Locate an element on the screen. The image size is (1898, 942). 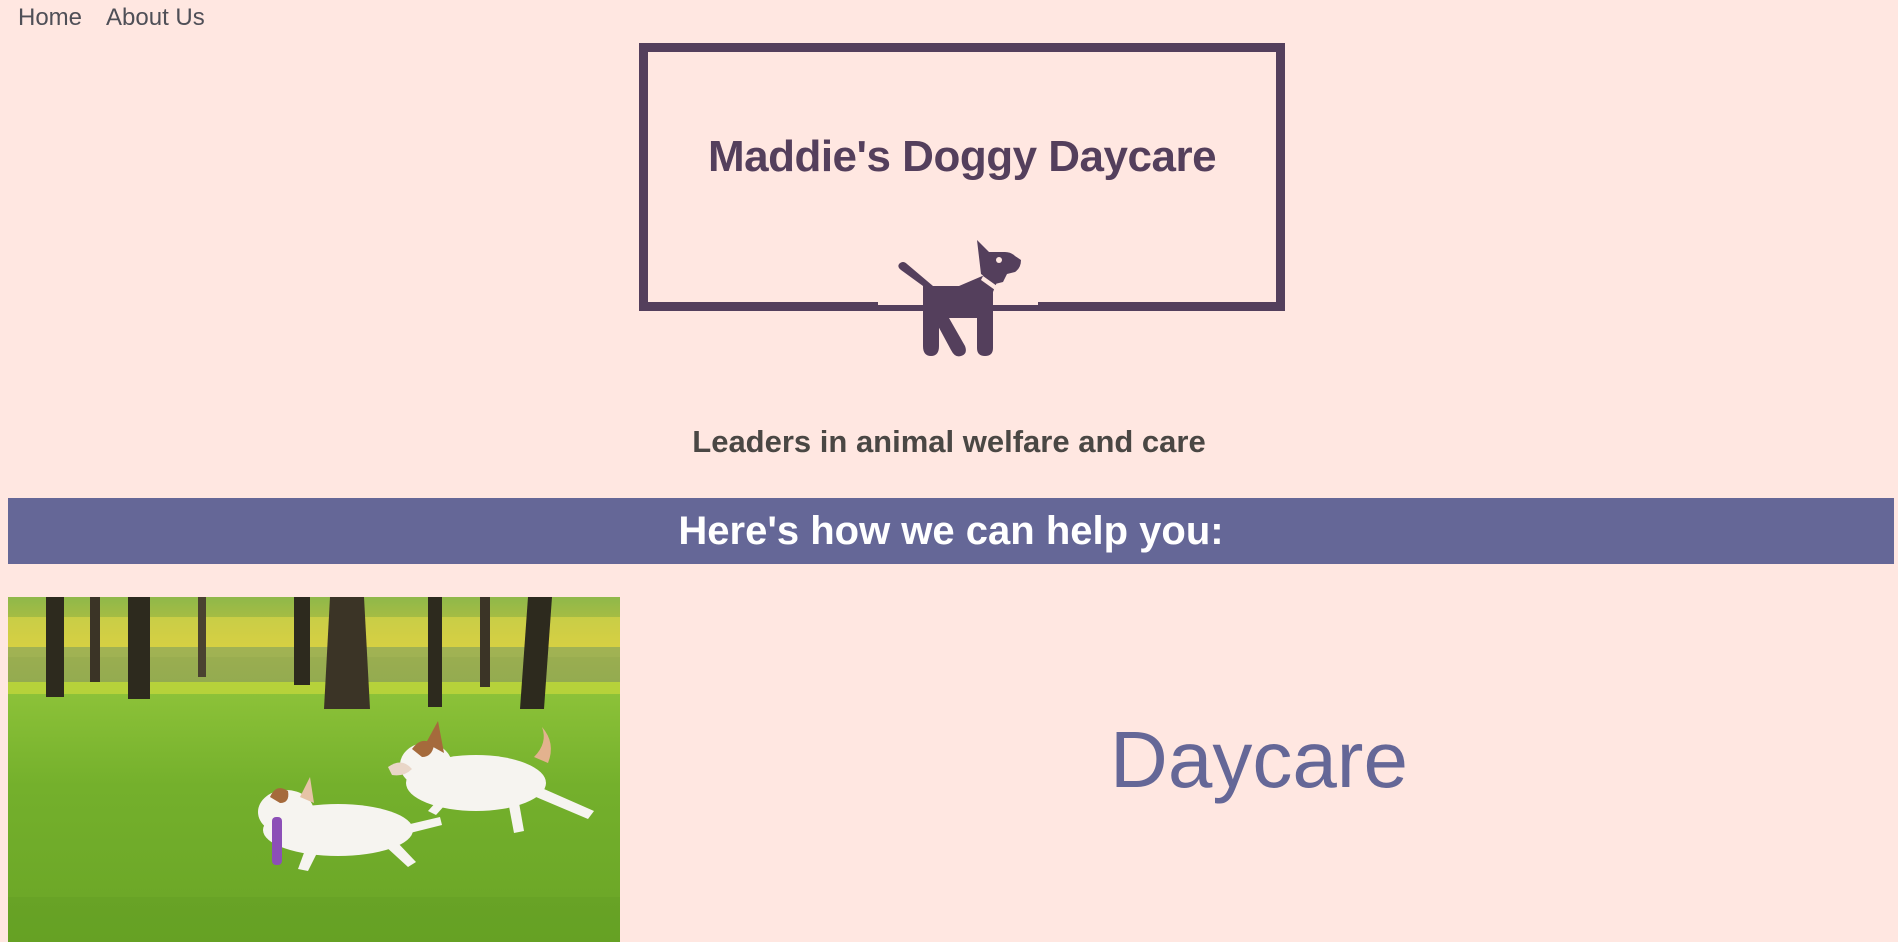
service-title-daycare: Daycare is located at coordinates (1259, 759).